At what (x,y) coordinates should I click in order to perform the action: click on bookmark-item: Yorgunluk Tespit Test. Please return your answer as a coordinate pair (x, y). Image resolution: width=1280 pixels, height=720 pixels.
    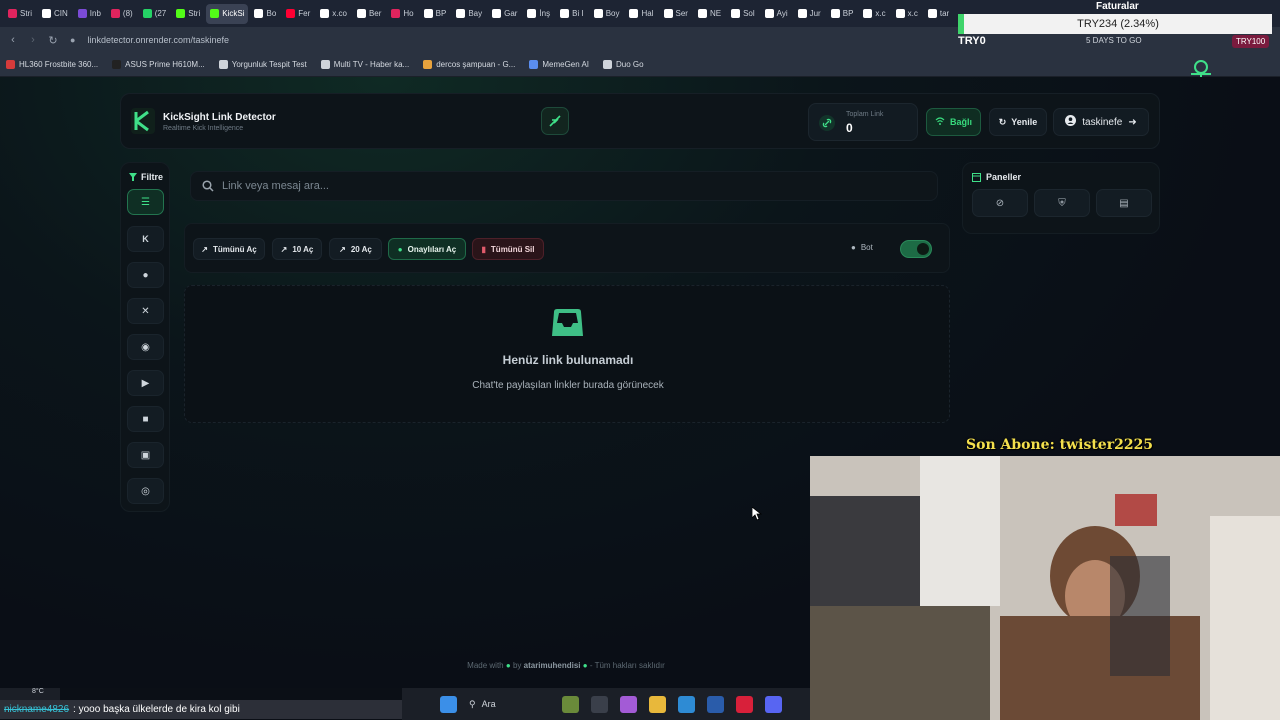
    Looking at the image, I should click on (262, 64).